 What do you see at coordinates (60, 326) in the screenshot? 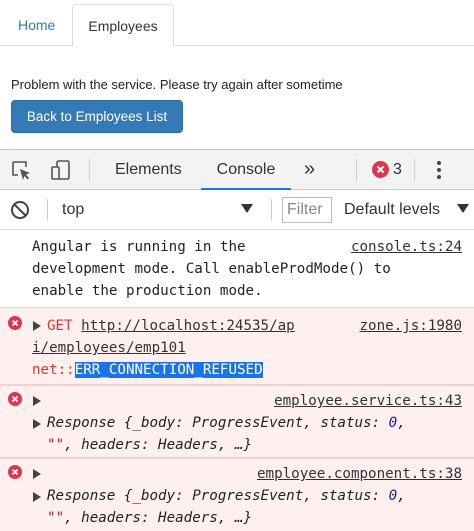
I see `http-method: GET` at bounding box center [60, 326].